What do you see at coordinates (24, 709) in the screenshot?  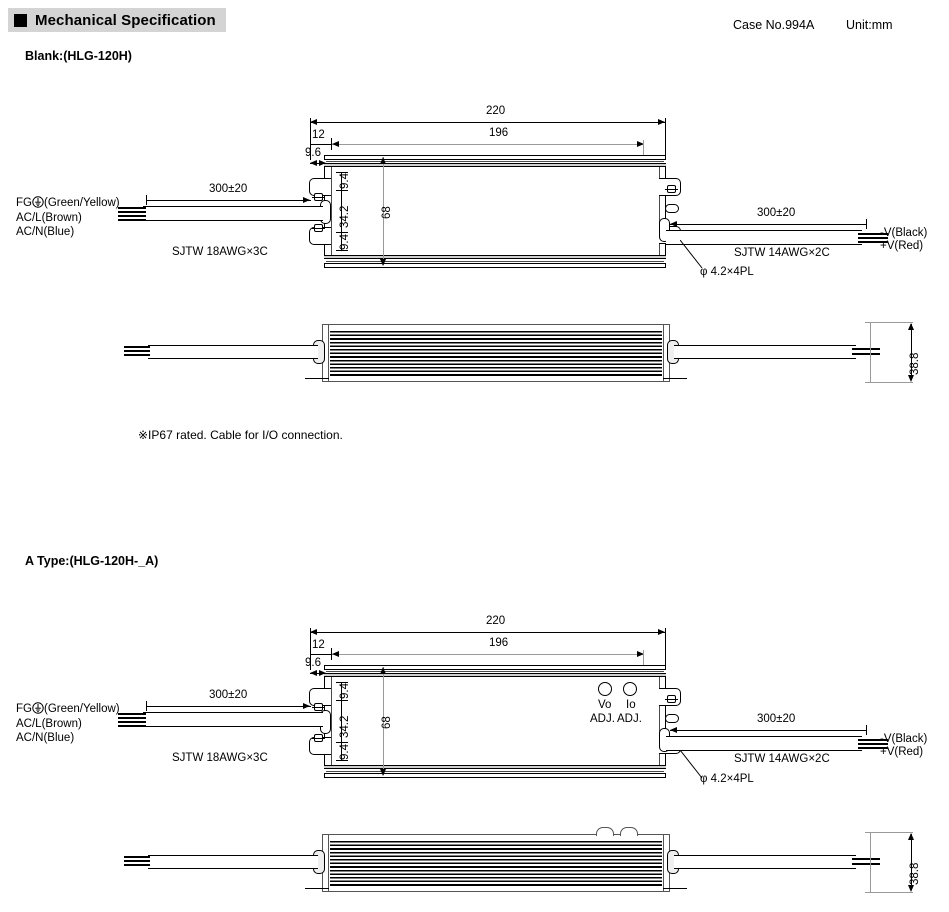 I see `a-fg-text: FG` at bounding box center [24, 709].